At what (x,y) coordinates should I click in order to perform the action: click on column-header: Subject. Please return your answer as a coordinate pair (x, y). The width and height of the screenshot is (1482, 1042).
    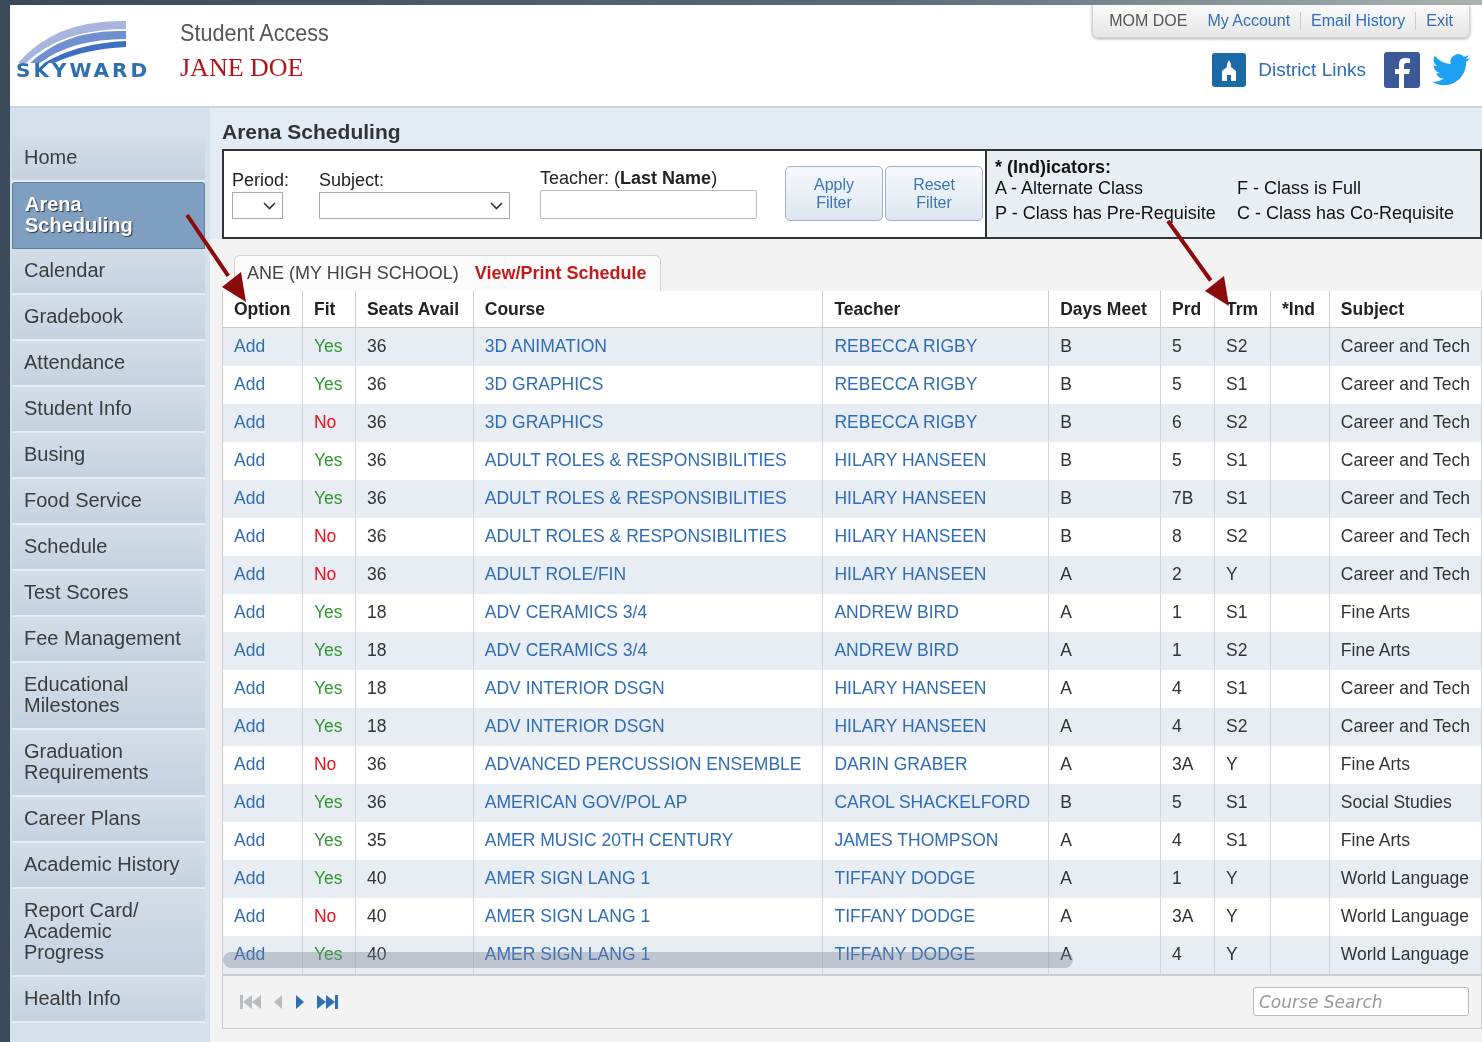
    Looking at the image, I should click on (1405, 309).